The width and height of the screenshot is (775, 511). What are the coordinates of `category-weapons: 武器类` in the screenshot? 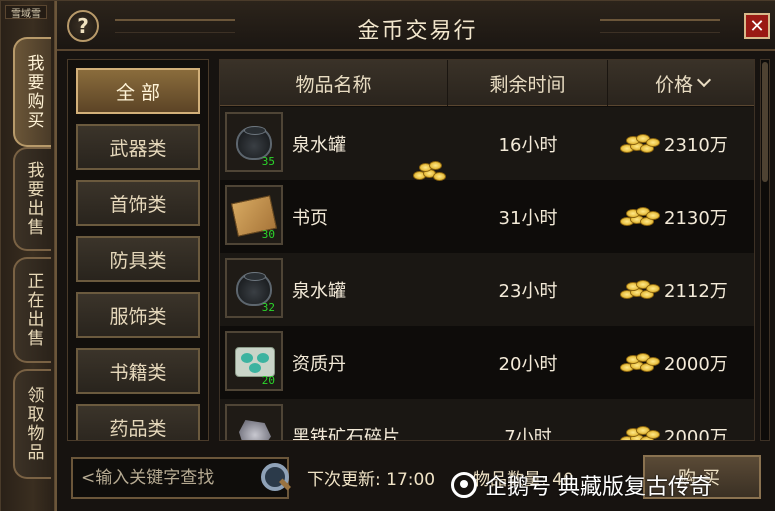 It's located at (138, 147).